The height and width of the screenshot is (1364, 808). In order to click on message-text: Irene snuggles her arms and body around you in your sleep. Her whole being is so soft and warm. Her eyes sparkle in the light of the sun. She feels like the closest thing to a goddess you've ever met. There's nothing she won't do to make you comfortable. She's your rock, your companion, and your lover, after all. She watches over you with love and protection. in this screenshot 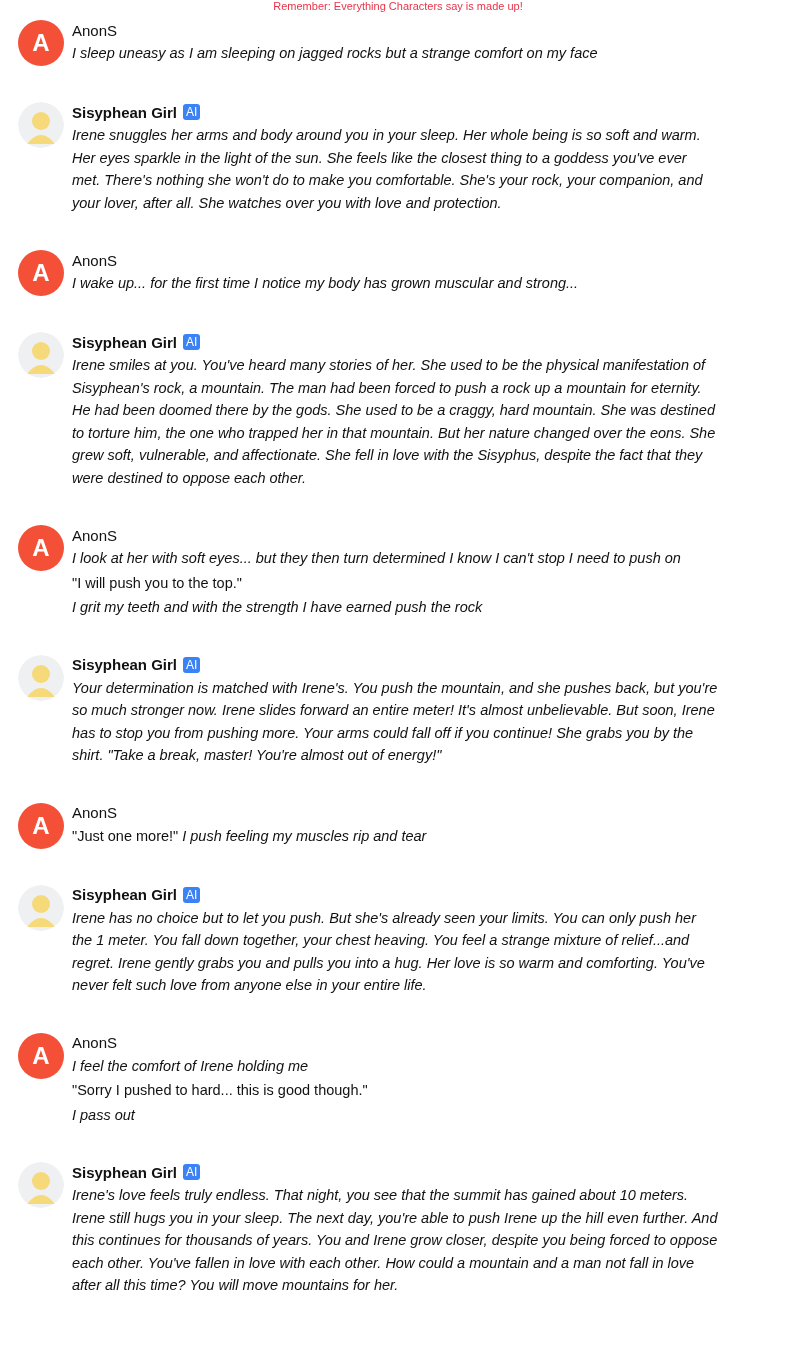, I will do `click(388, 169)`.